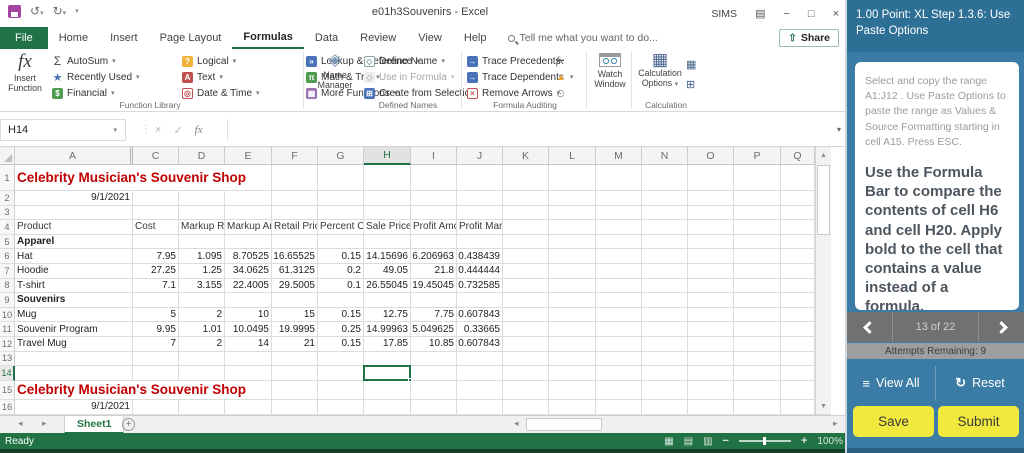 The width and height of the screenshot is (1024, 453). Describe the element at coordinates (74, 329) in the screenshot. I see `cell-A11: Souvenir Program` at that location.